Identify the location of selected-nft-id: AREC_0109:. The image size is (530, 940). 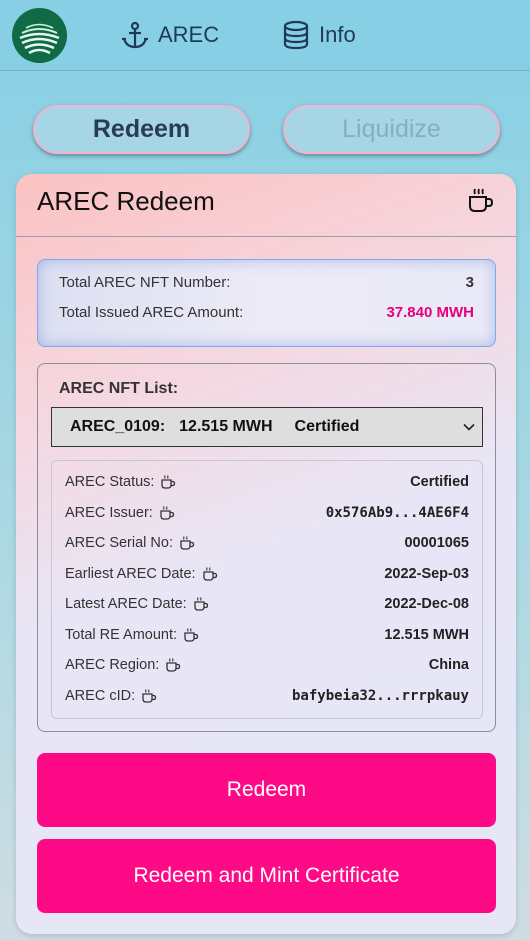
(118, 426).